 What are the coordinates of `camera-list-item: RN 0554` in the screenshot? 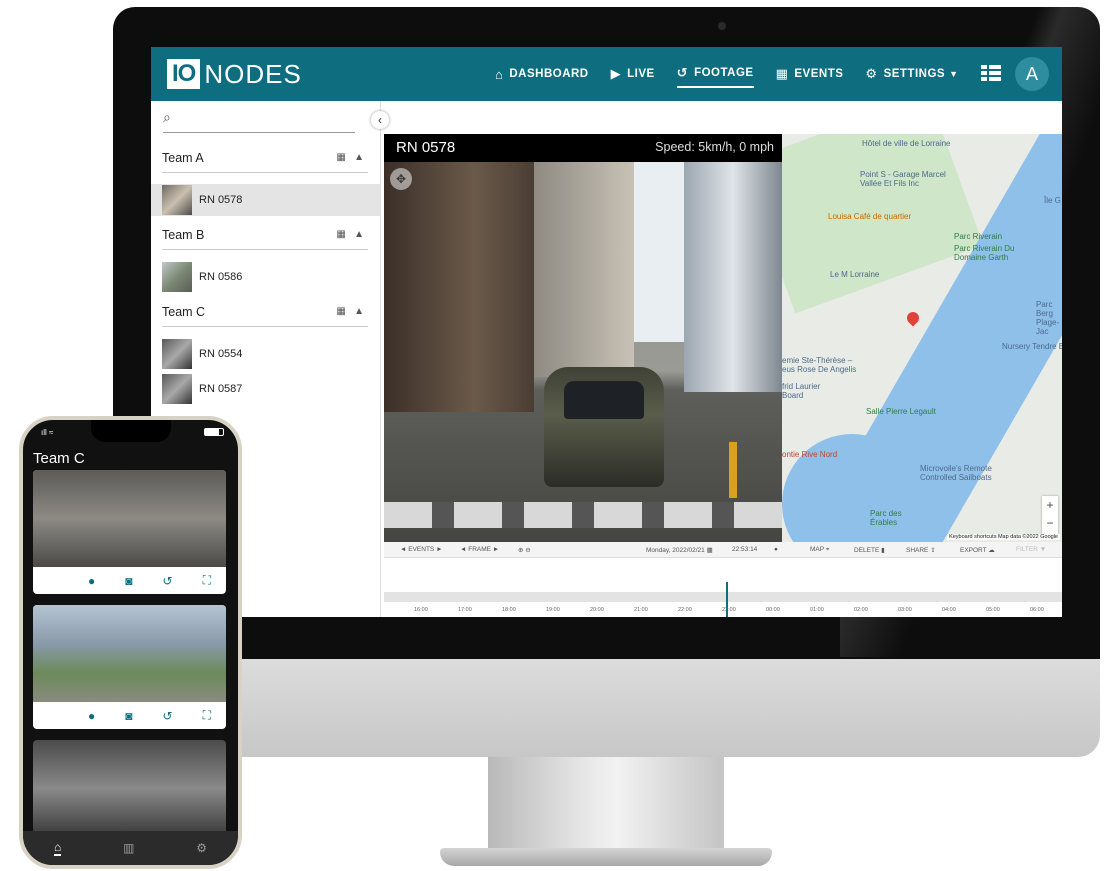 It's located at (266, 354).